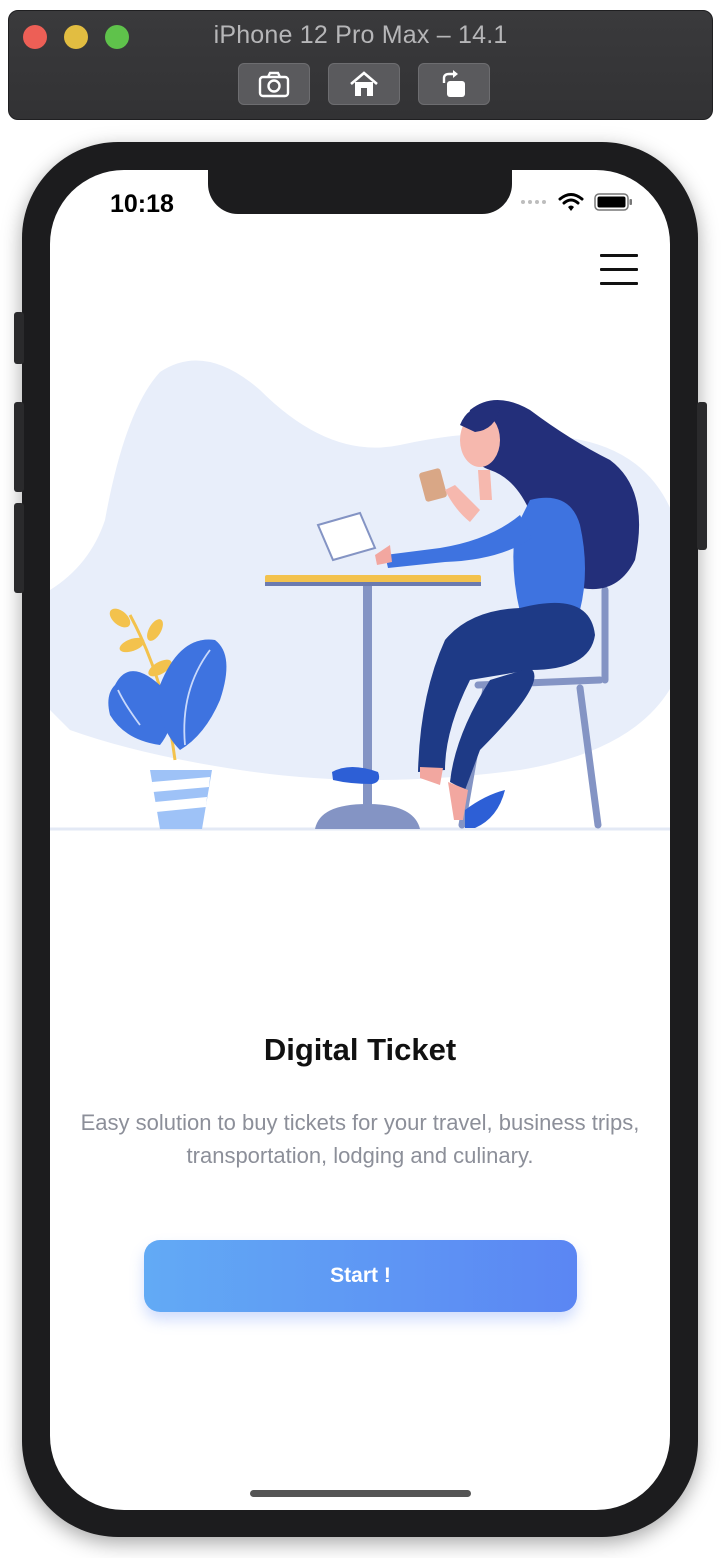  What do you see at coordinates (19, 548) in the screenshot?
I see `volume-down-button` at bounding box center [19, 548].